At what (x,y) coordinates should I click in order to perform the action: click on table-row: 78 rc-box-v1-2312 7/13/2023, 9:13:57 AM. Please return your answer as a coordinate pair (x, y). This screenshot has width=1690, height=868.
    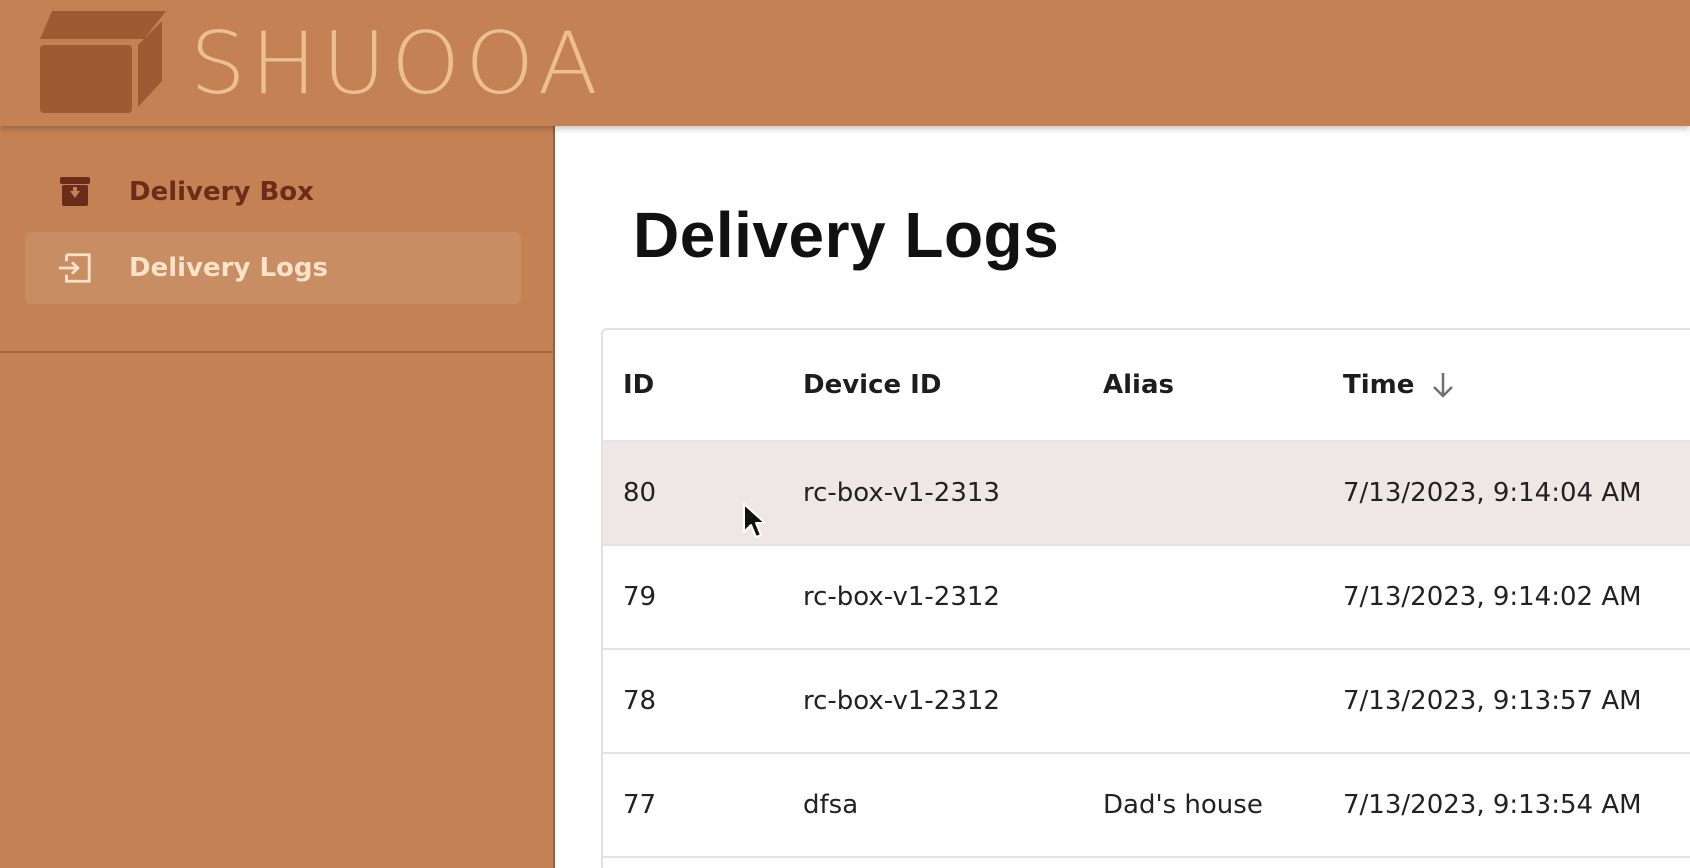
    Looking at the image, I should click on (1146, 702).